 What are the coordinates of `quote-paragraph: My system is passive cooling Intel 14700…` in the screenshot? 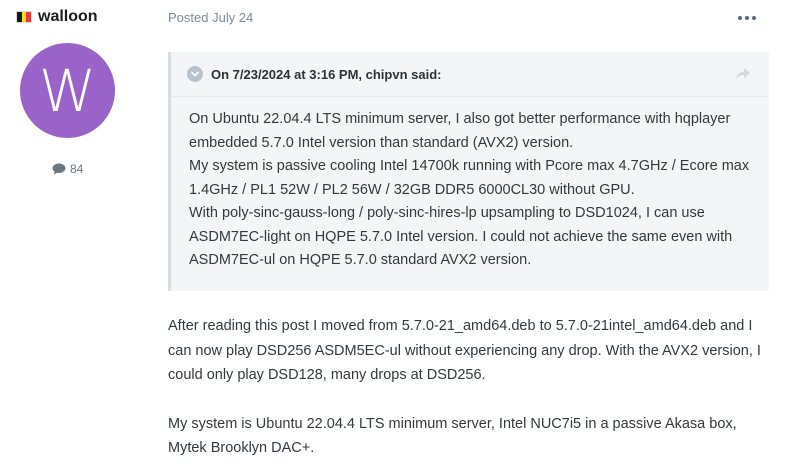 It's located at (469, 178).